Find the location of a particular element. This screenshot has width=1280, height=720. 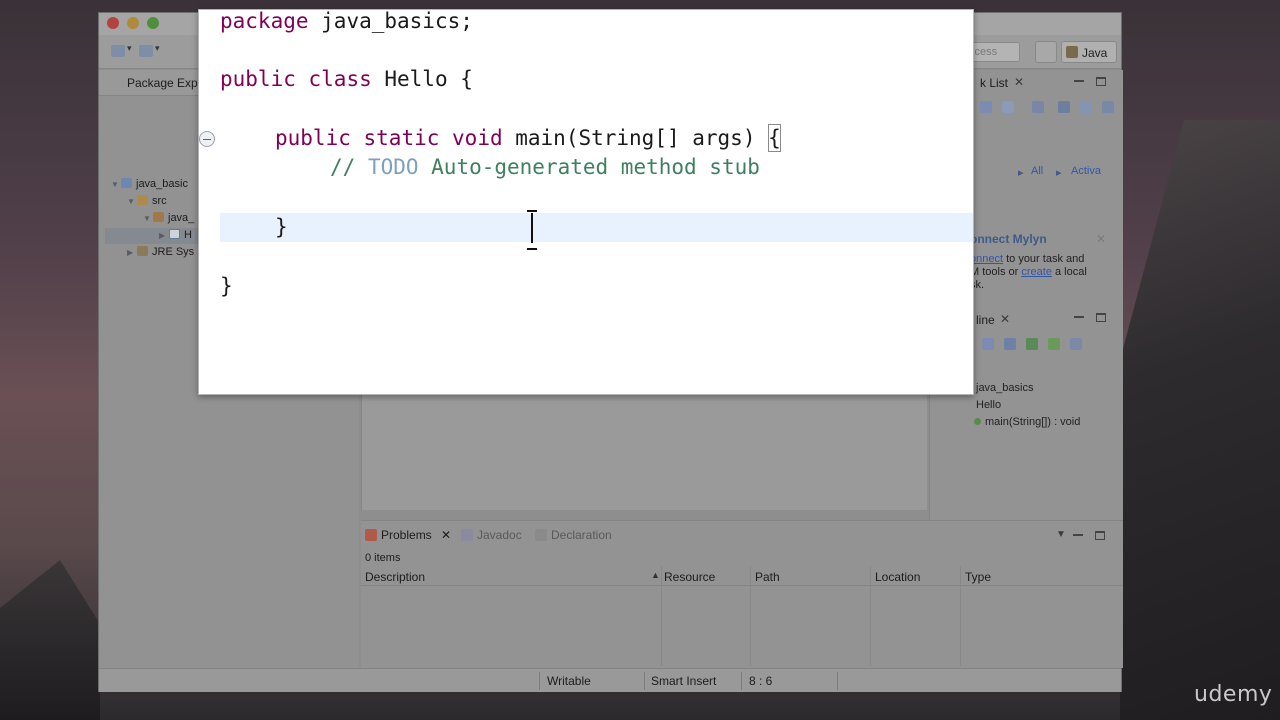

window-minimize-button is located at coordinates (133, 23).